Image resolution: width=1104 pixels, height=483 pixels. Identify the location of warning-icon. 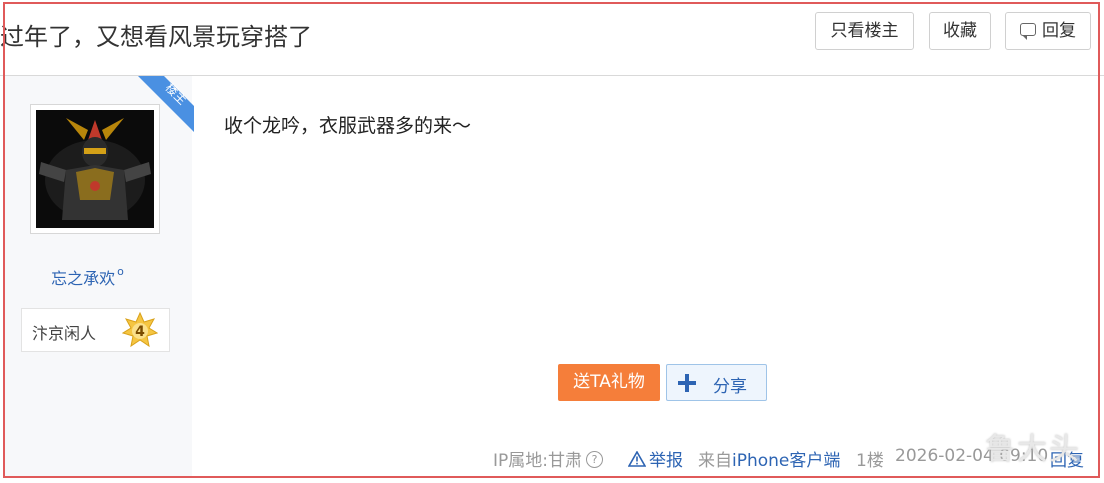
(637, 458).